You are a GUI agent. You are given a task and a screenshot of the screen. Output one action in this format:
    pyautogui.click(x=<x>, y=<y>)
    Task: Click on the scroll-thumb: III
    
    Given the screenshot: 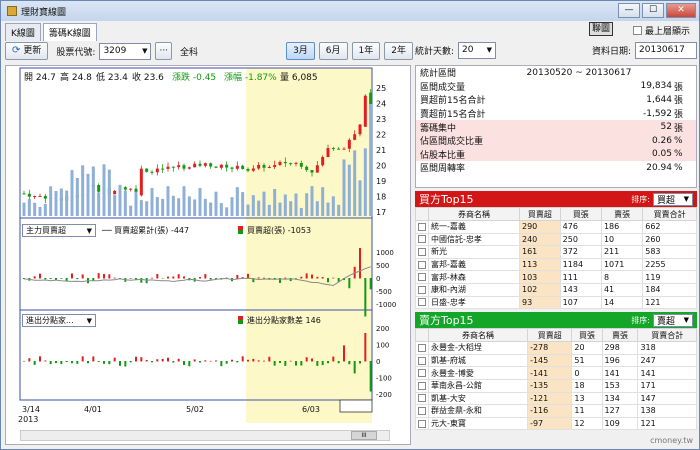 What is the action you would take?
    pyautogui.click(x=364, y=435)
    